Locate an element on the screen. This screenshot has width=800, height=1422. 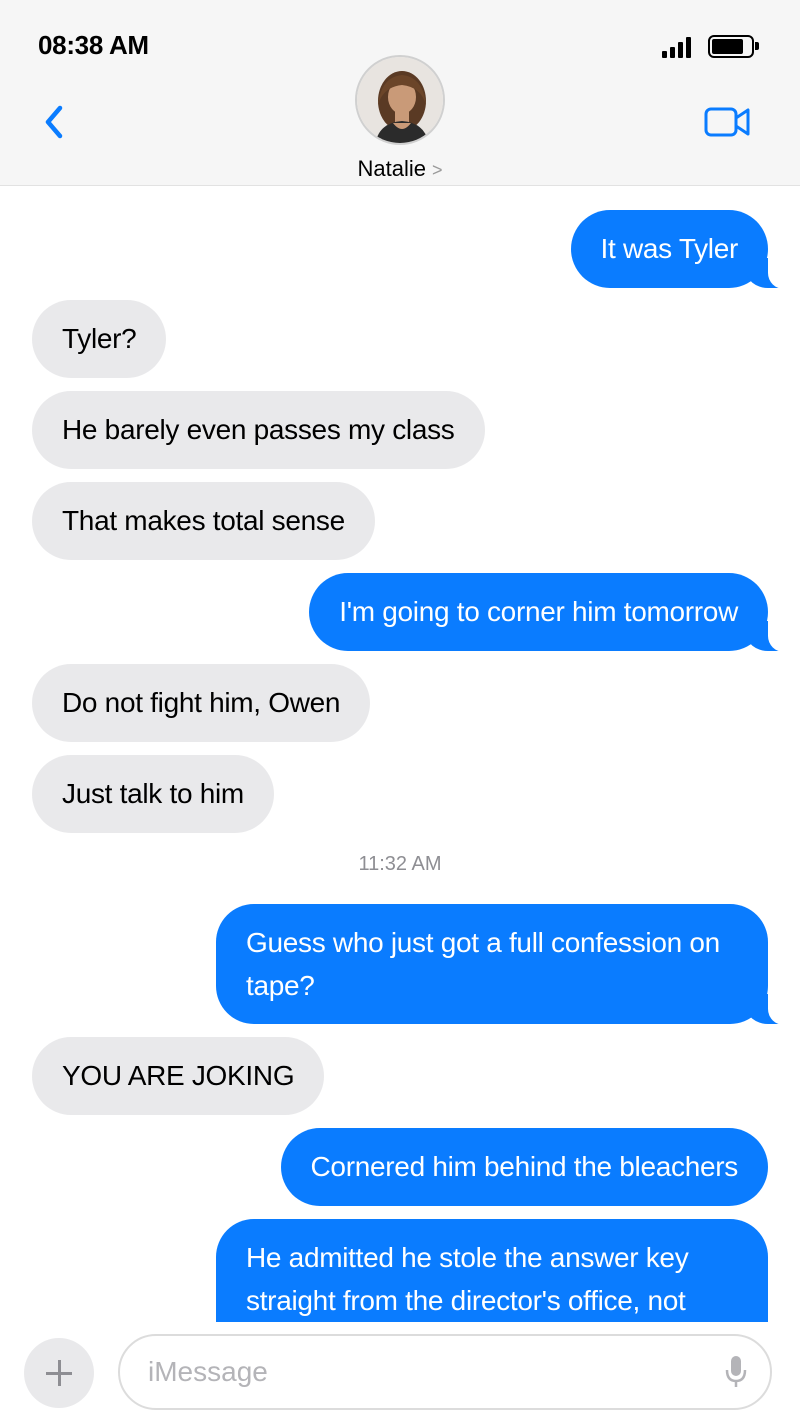
message-text: That makes total sense is located at coordinates (203, 520).